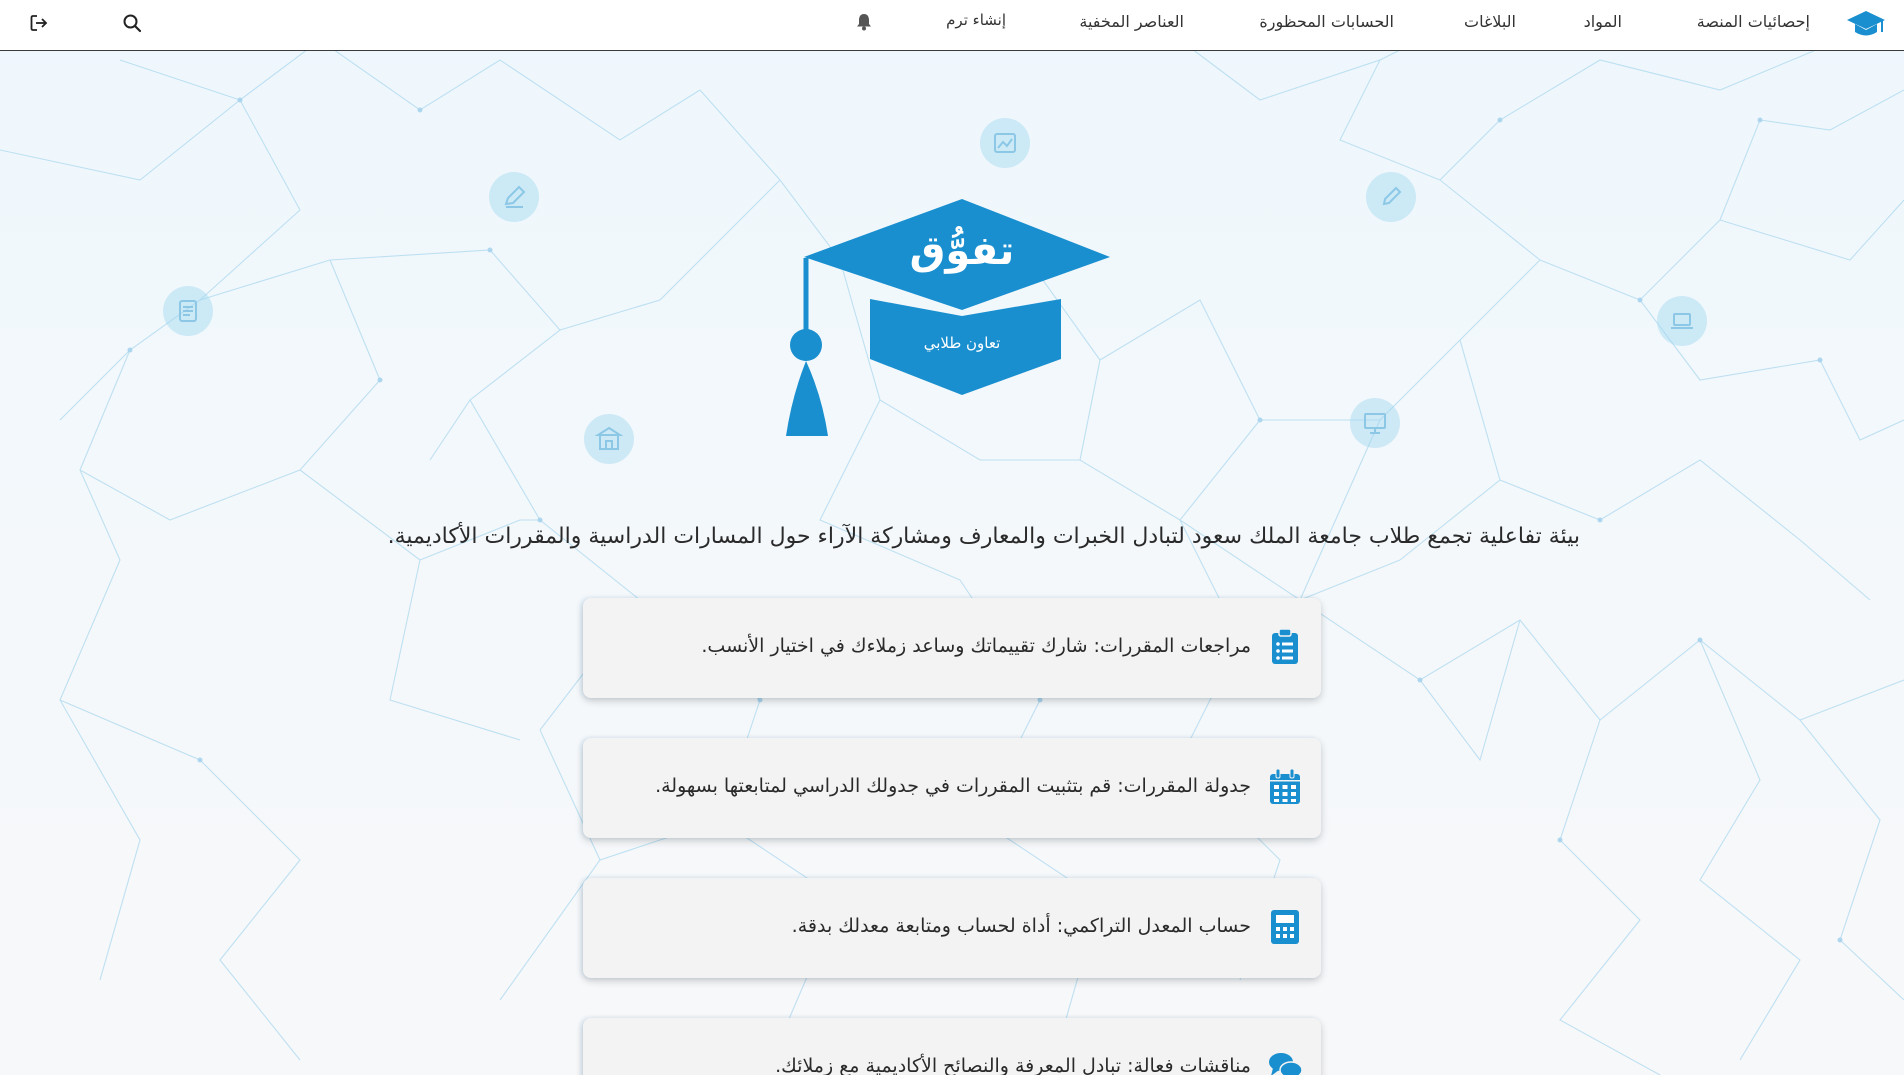 The width and height of the screenshot is (1904, 1075). Describe the element at coordinates (39, 23) in the screenshot. I see `logout-icon` at that location.